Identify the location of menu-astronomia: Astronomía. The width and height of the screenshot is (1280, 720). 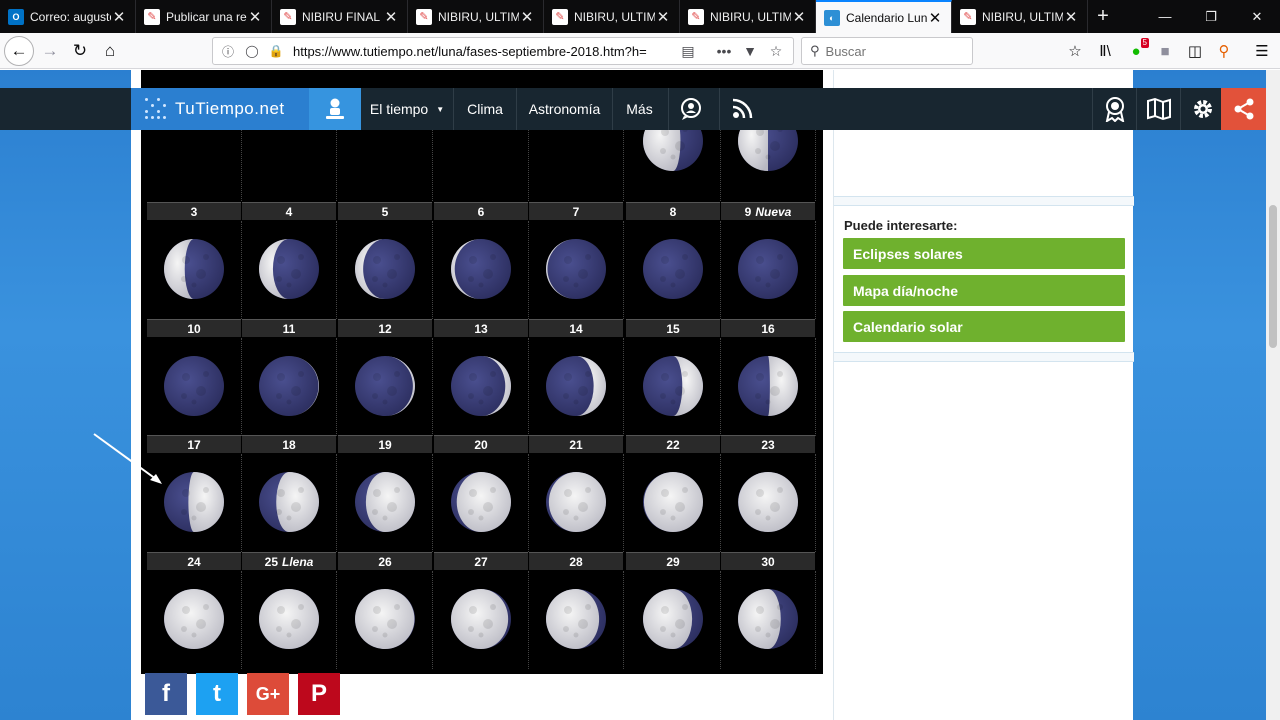
(565, 109).